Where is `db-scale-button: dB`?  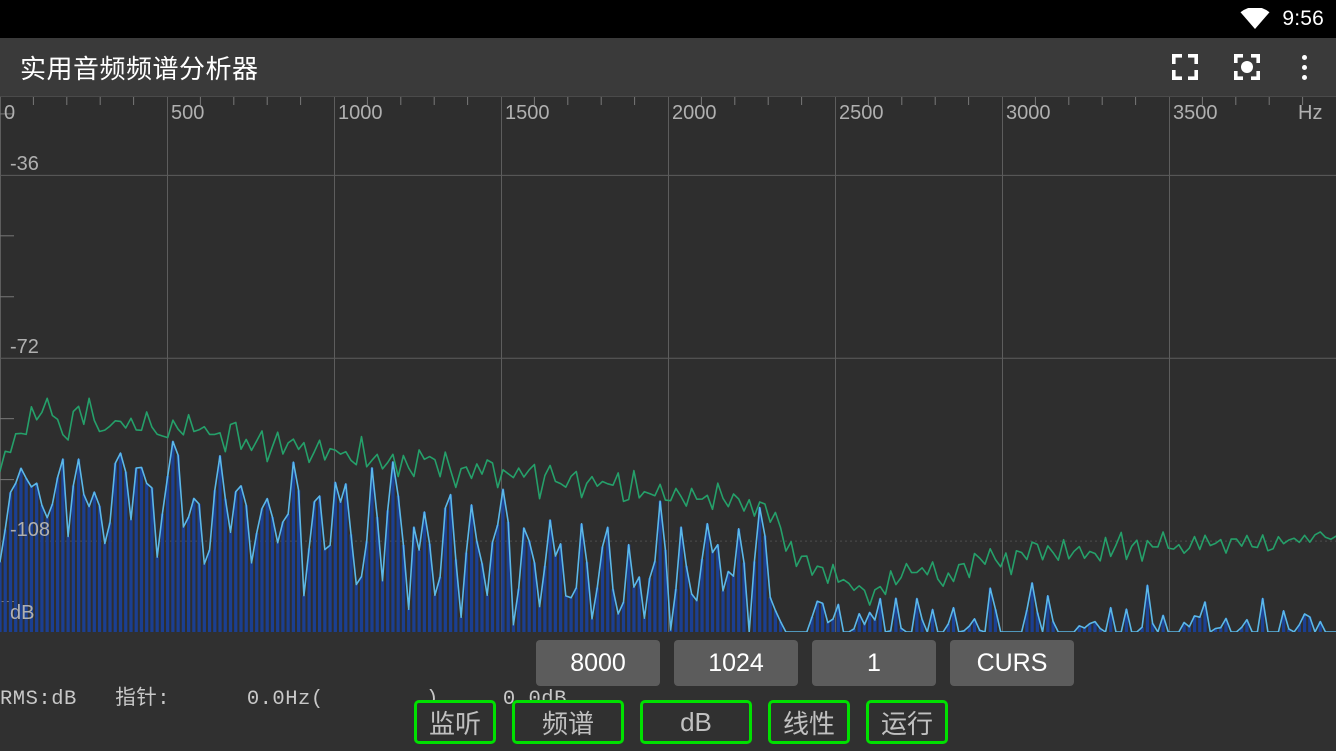
db-scale-button: dB is located at coordinates (696, 722).